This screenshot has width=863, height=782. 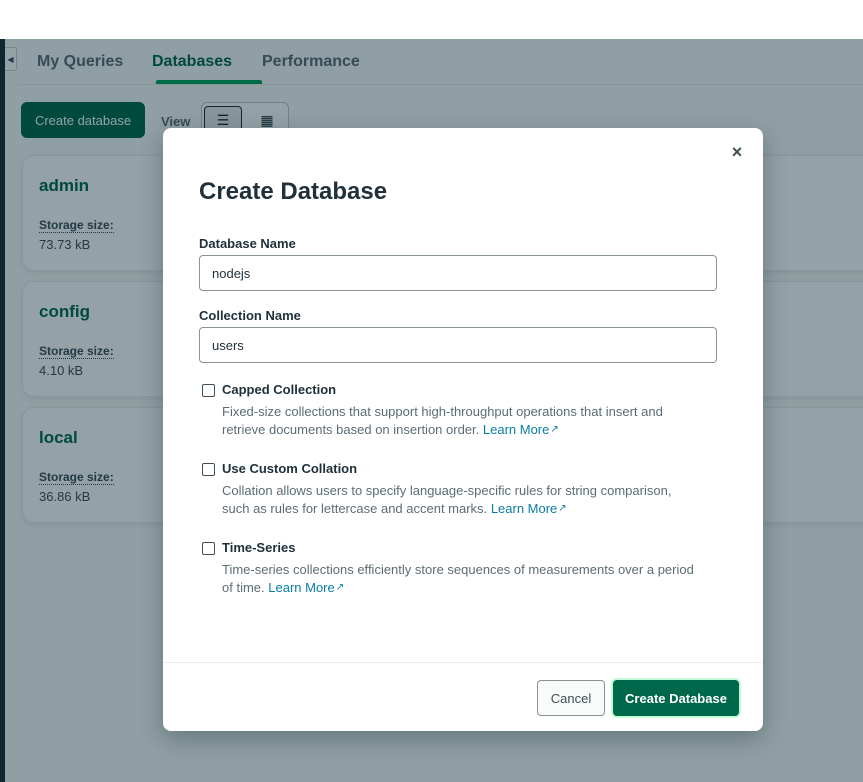 I want to click on time-series-title: Time-Series, so click(x=258, y=547).